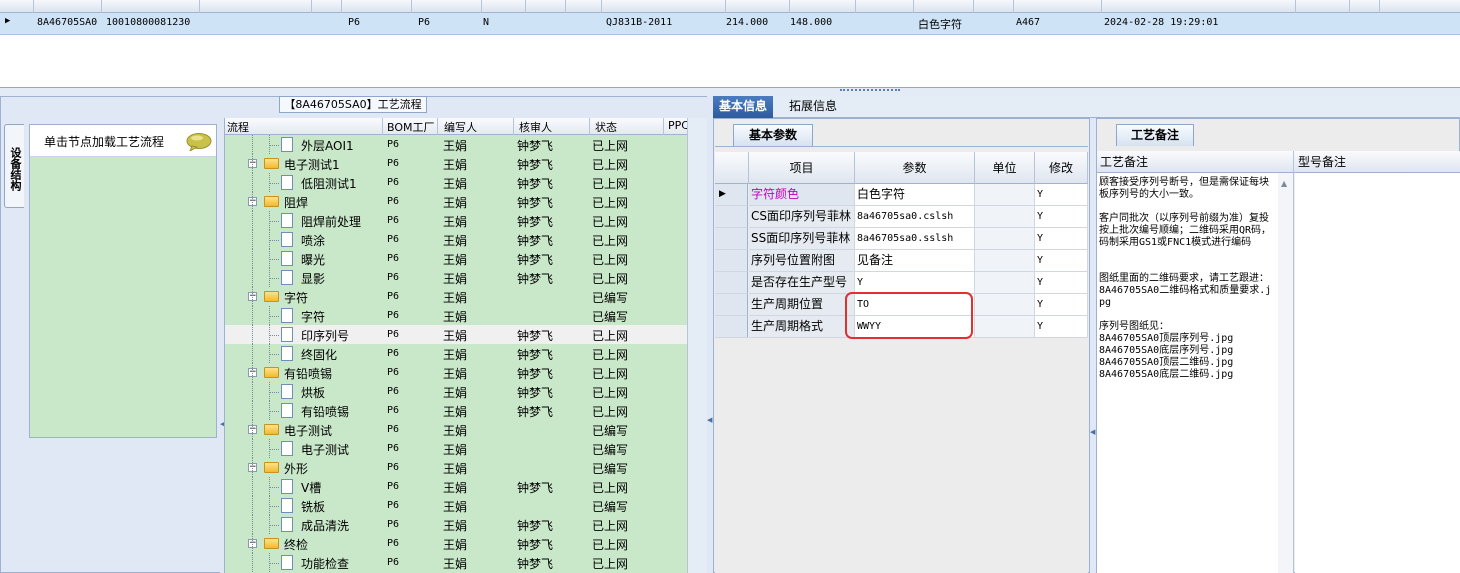 Image resolution: width=1460 pixels, height=573 pixels. What do you see at coordinates (802, 239) in the screenshot?
I see `param-item: SS面印序列号菲林` at bounding box center [802, 239].